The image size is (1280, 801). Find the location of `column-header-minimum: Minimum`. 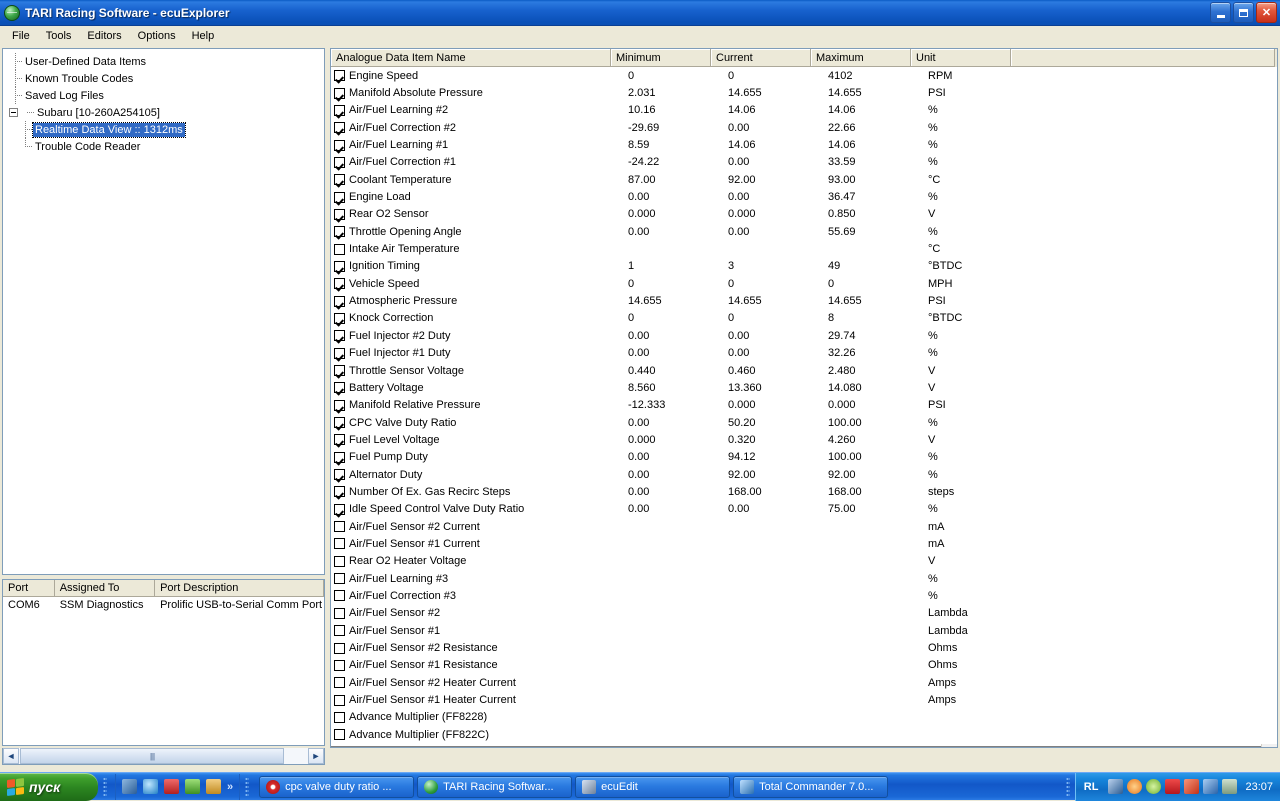

column-header-minimum: Minimum is located at coordinates (661, 58).